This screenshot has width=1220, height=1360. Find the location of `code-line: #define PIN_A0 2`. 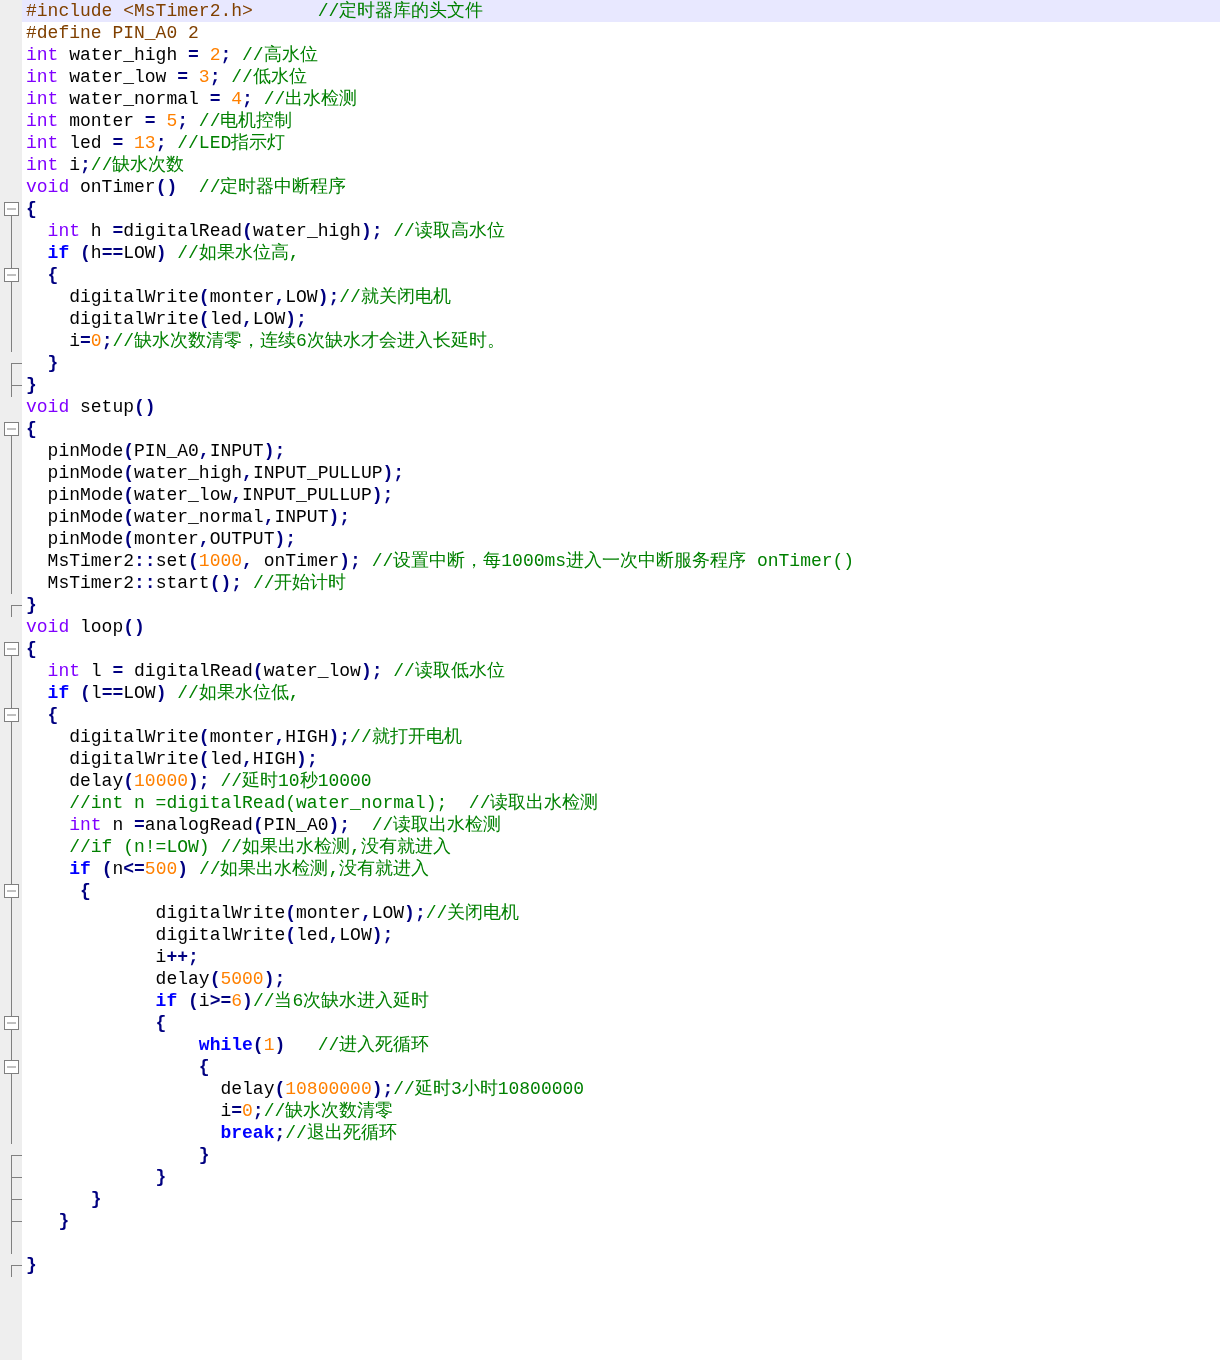

code-line: #define PIN_A0 2 is located at coordinates (112, 33).